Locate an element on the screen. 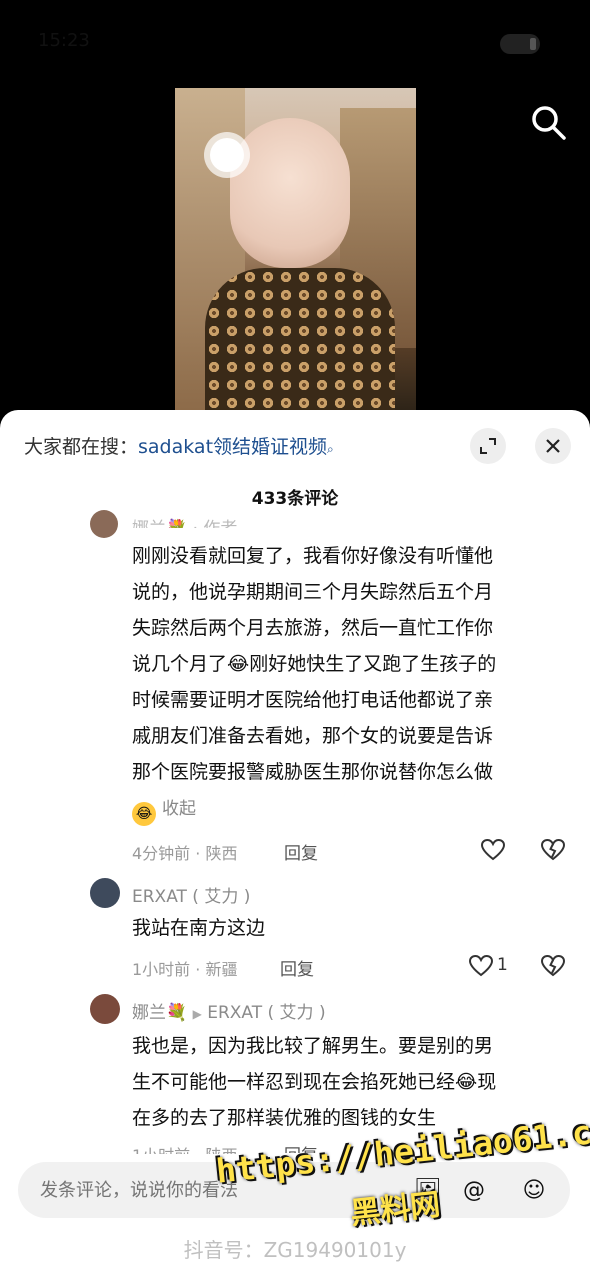 The image size is (590, 1280). search-small-icon: ⌕ is located at coordinates (330, 449).